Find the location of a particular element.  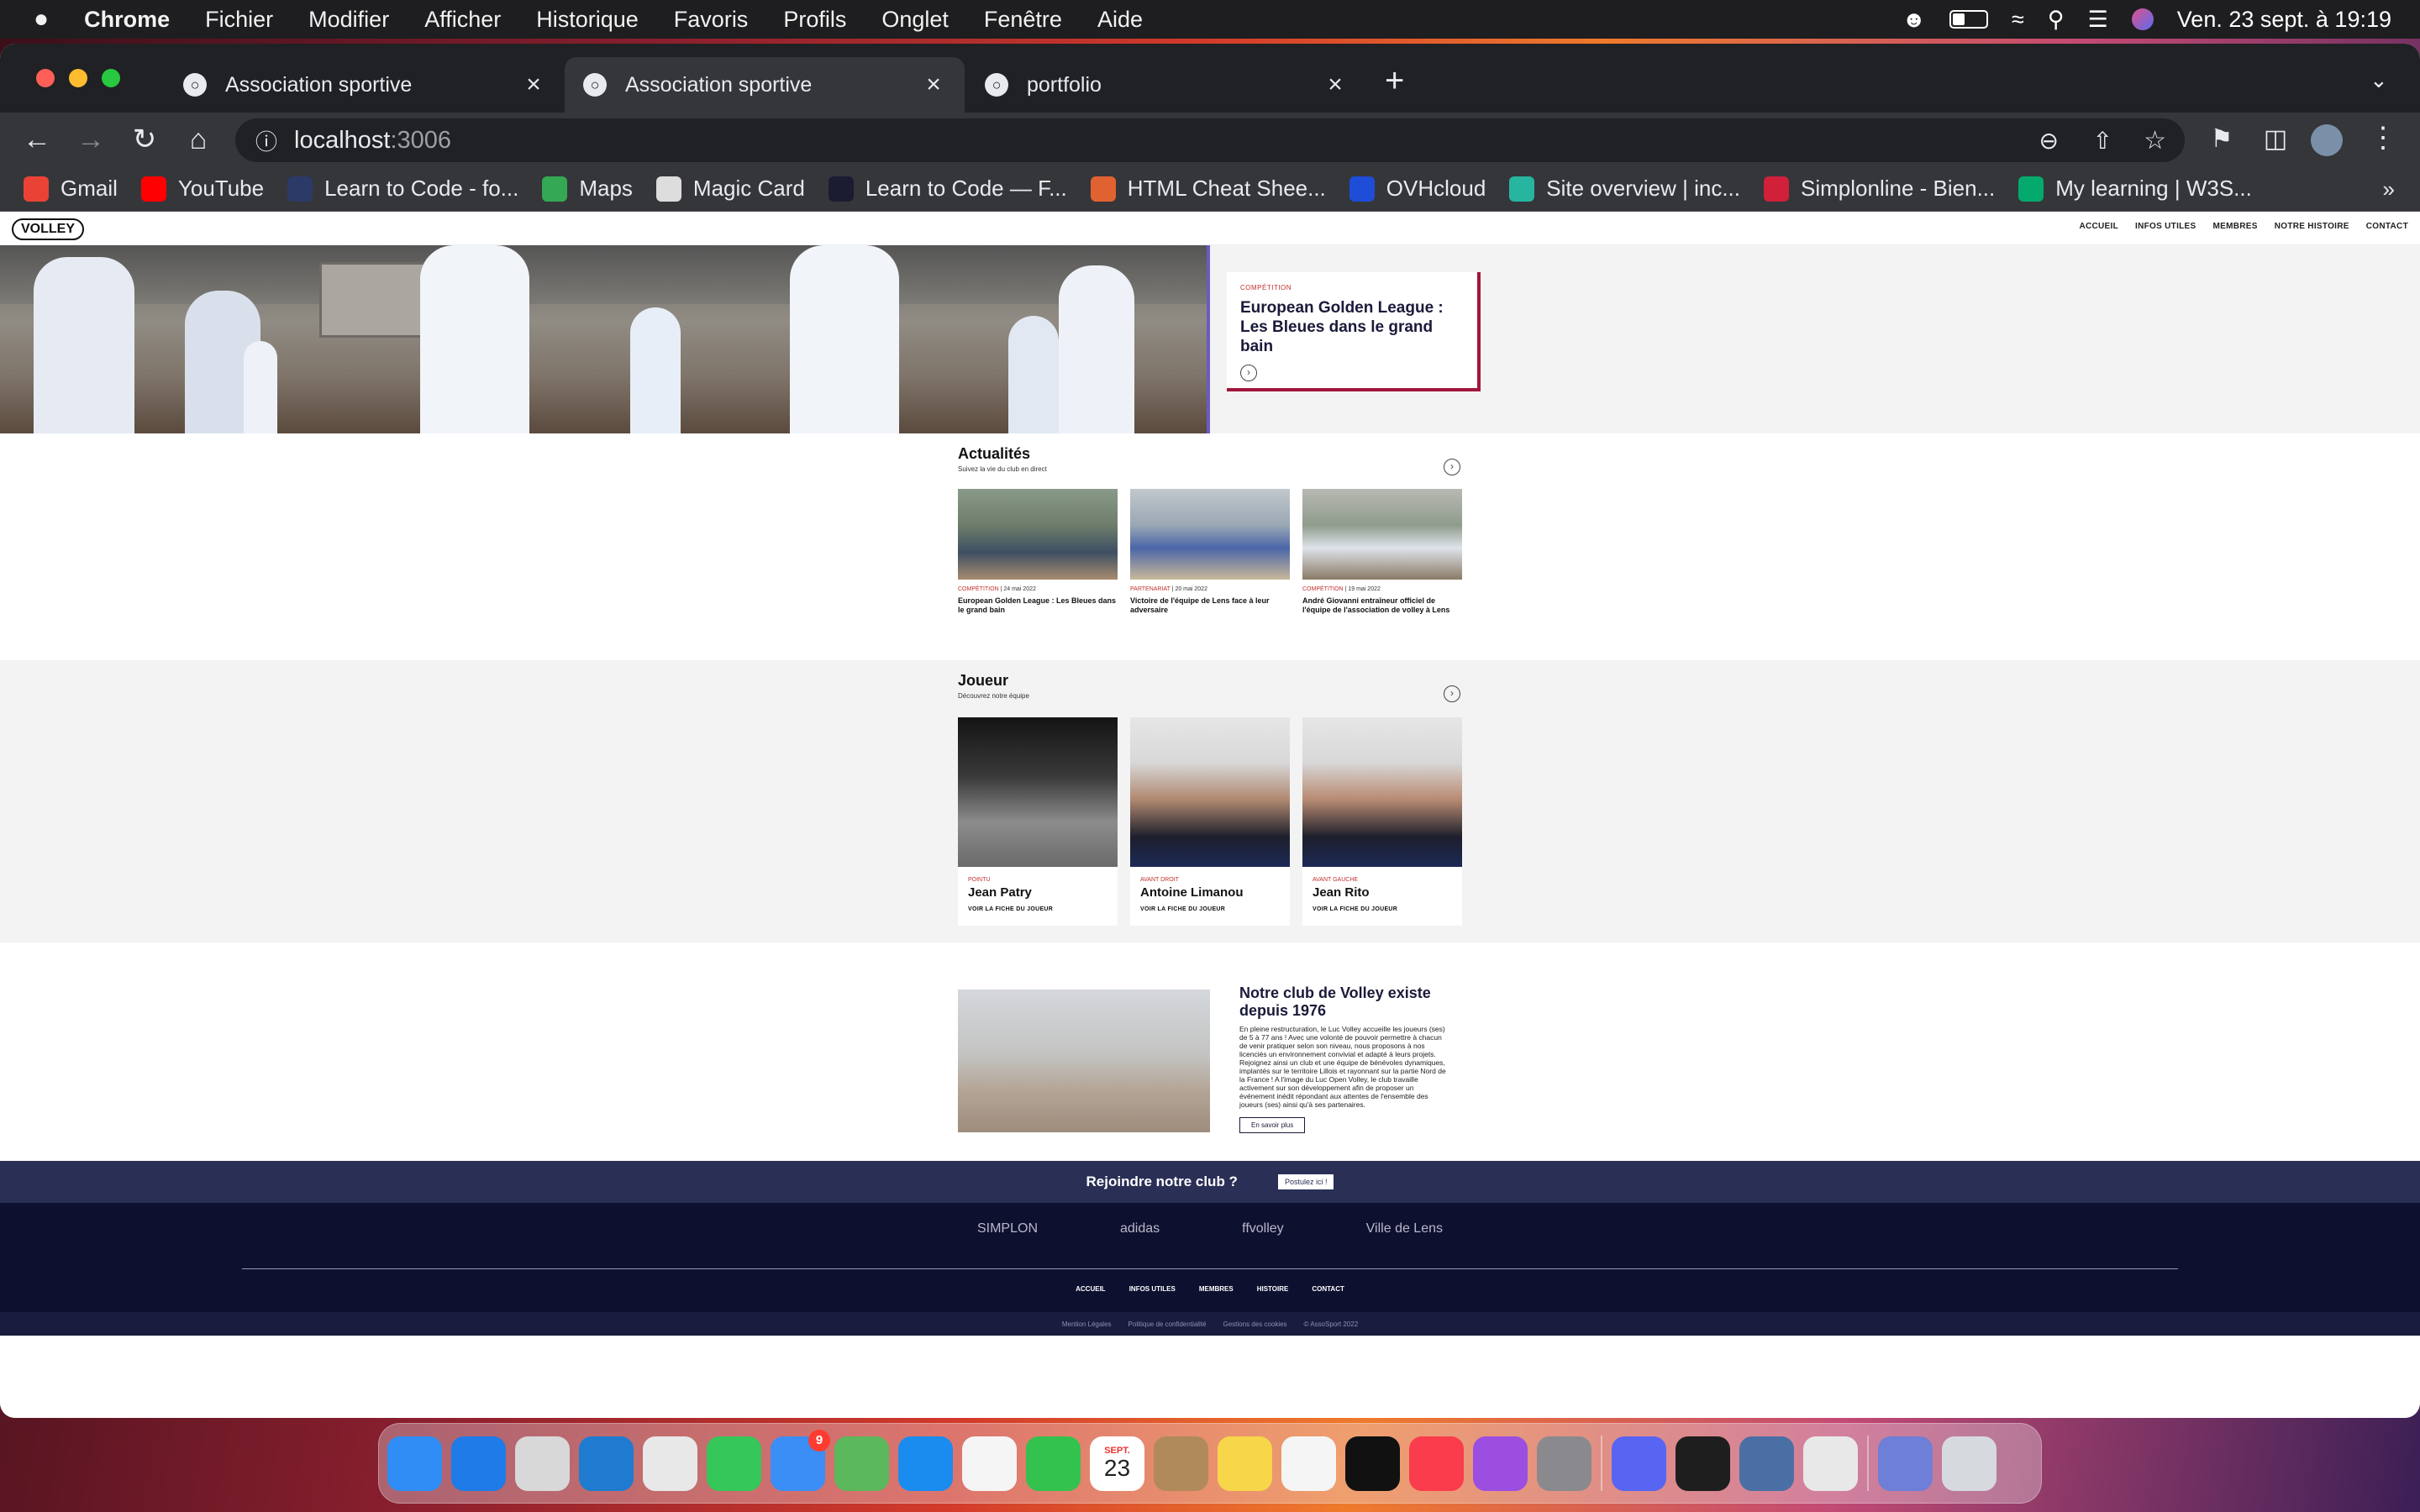

maps-icon is located at coordinates (862, 1463).